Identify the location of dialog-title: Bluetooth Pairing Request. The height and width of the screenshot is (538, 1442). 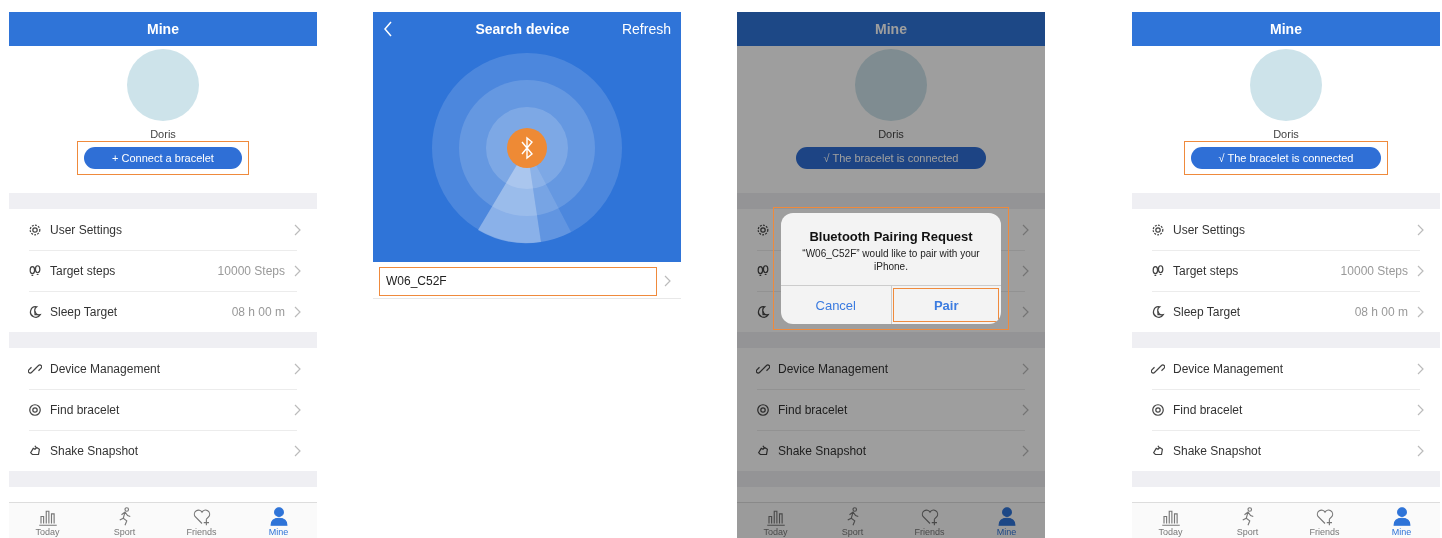
(891, 236).